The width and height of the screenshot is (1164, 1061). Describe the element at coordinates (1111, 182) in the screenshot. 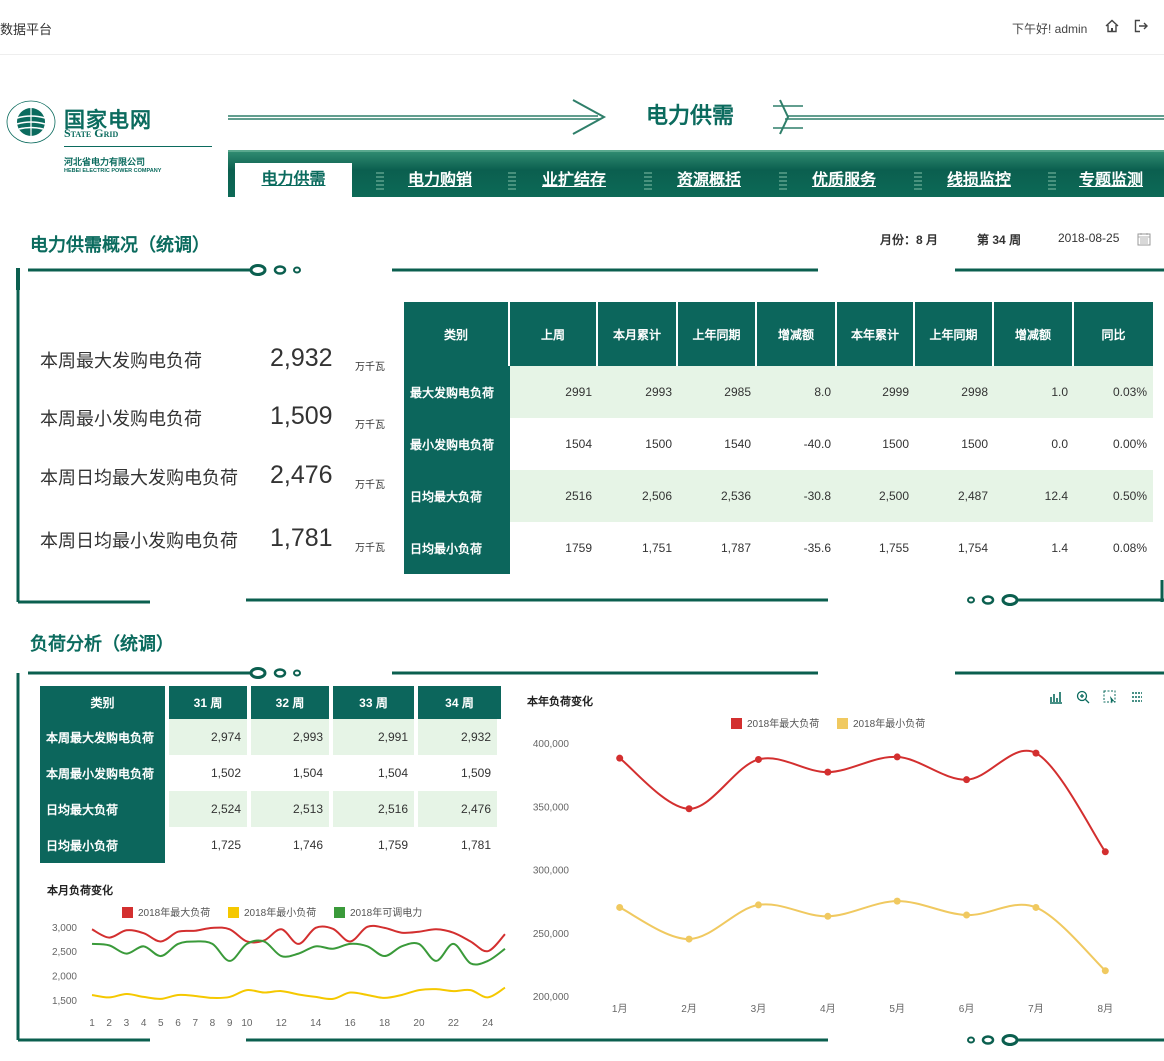

I see `tab-special-monitor: 专题监测` at that location.